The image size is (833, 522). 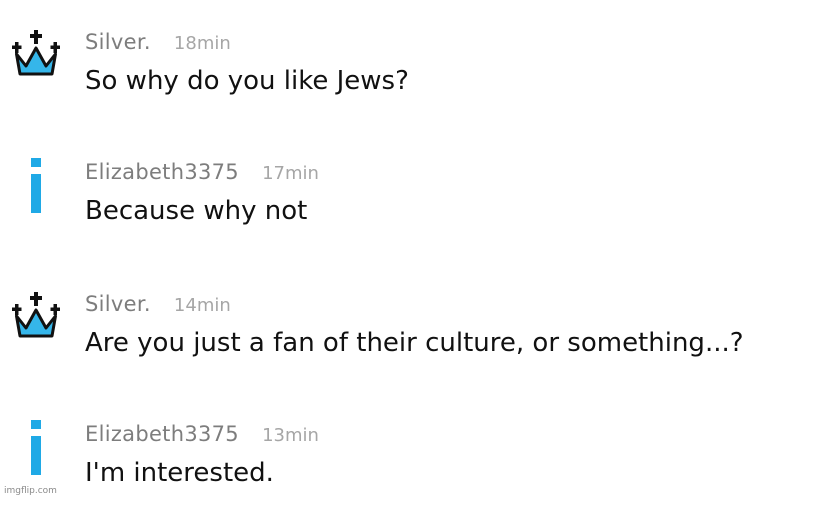 I want to click on timestamp: 18min, so click(x=202, y=43).